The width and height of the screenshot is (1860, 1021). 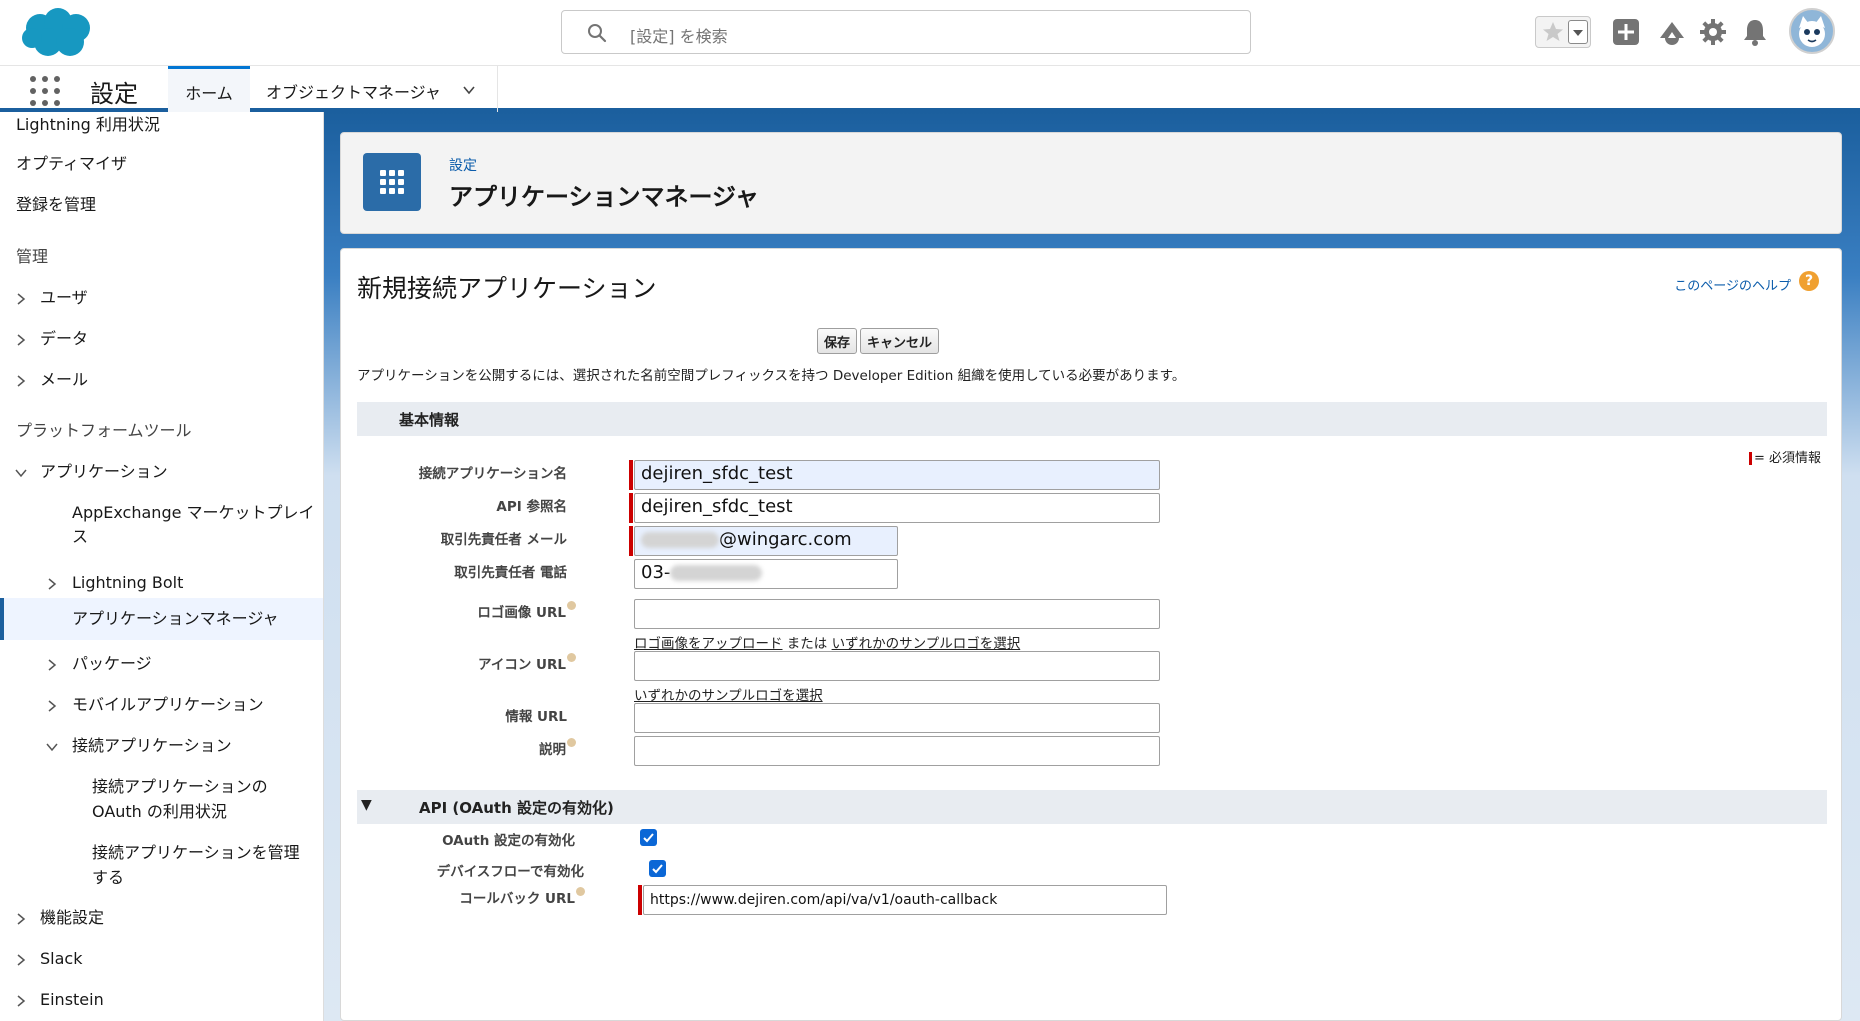 What do you see at coordinates (516, 808) in the screenshot?
I see `section-api-oauth-title: API (OAuth 設定の有効化)` at bounding box center [516, 808].